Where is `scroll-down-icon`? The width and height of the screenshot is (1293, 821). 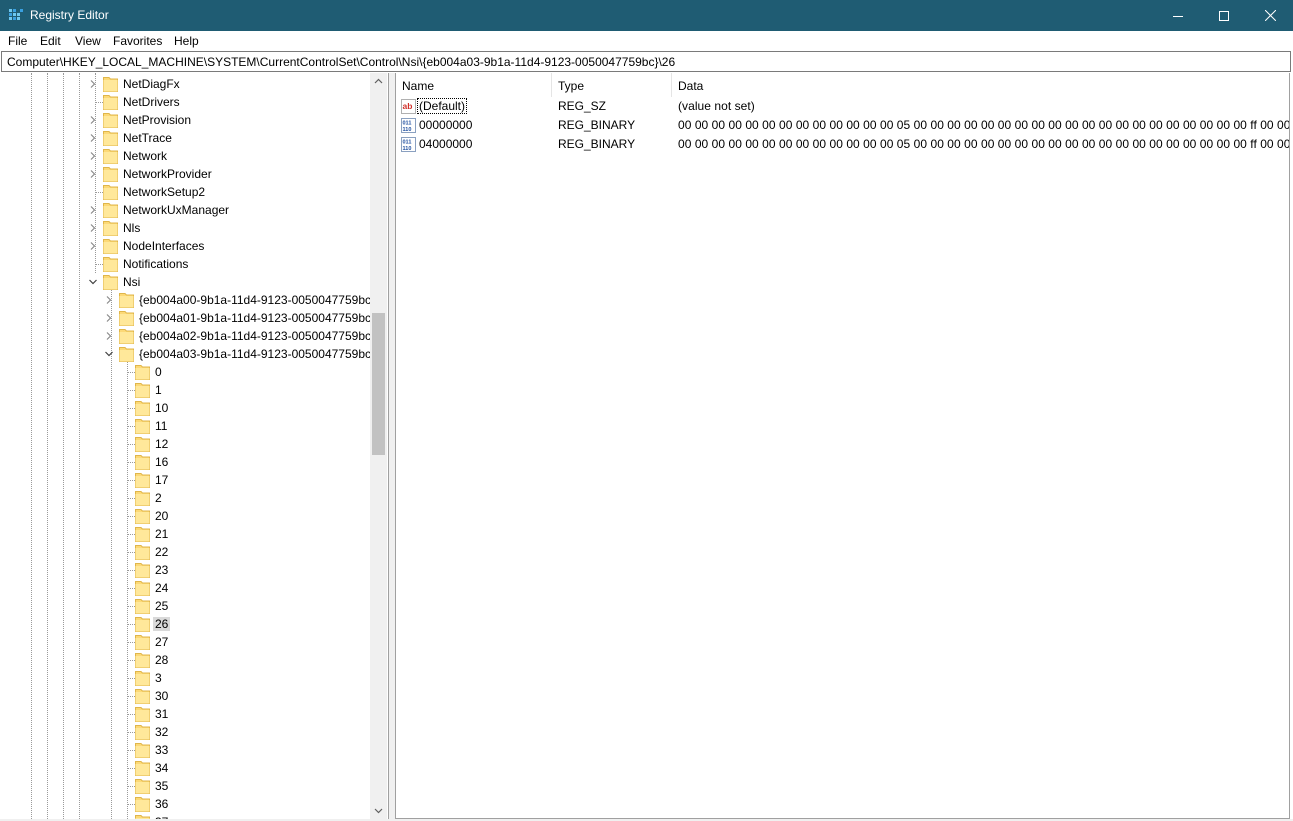 scroll-down-icon is located at coordinates (378, 810).